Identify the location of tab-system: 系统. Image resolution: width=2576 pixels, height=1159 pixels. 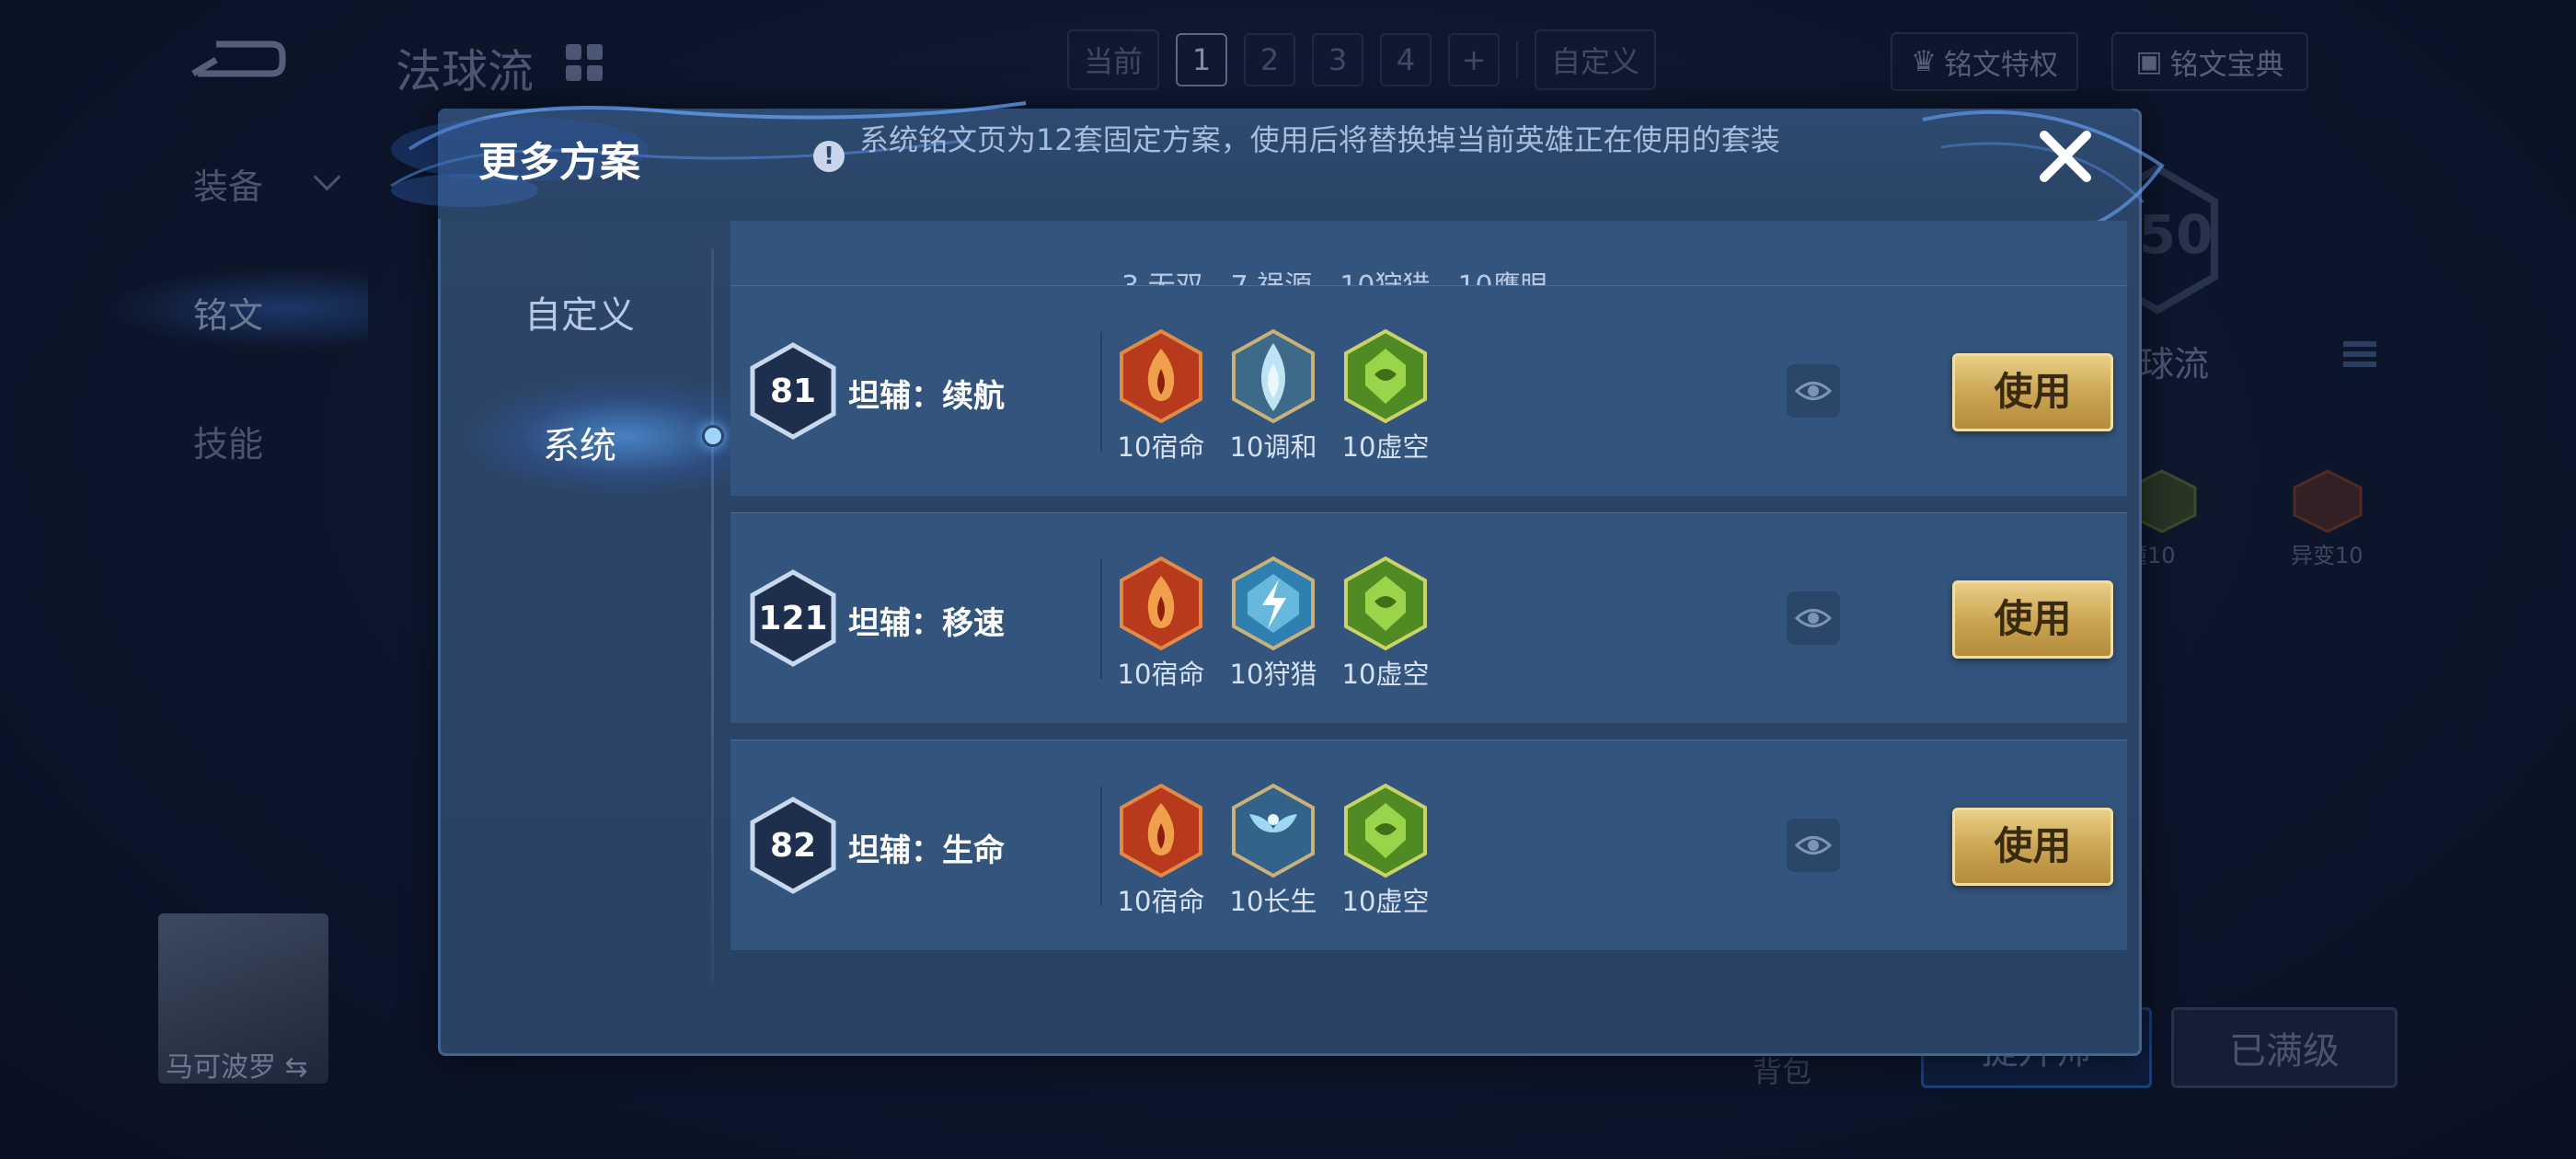
(580, 442).